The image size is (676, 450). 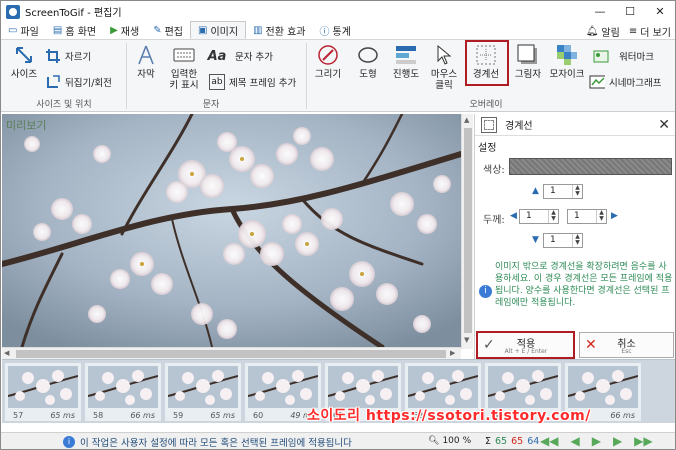 What do you see at coordinates (240, 56) in the screenshot?
I see `free-text-button: Aa 문자 추가` at bounding box center [240, 56].